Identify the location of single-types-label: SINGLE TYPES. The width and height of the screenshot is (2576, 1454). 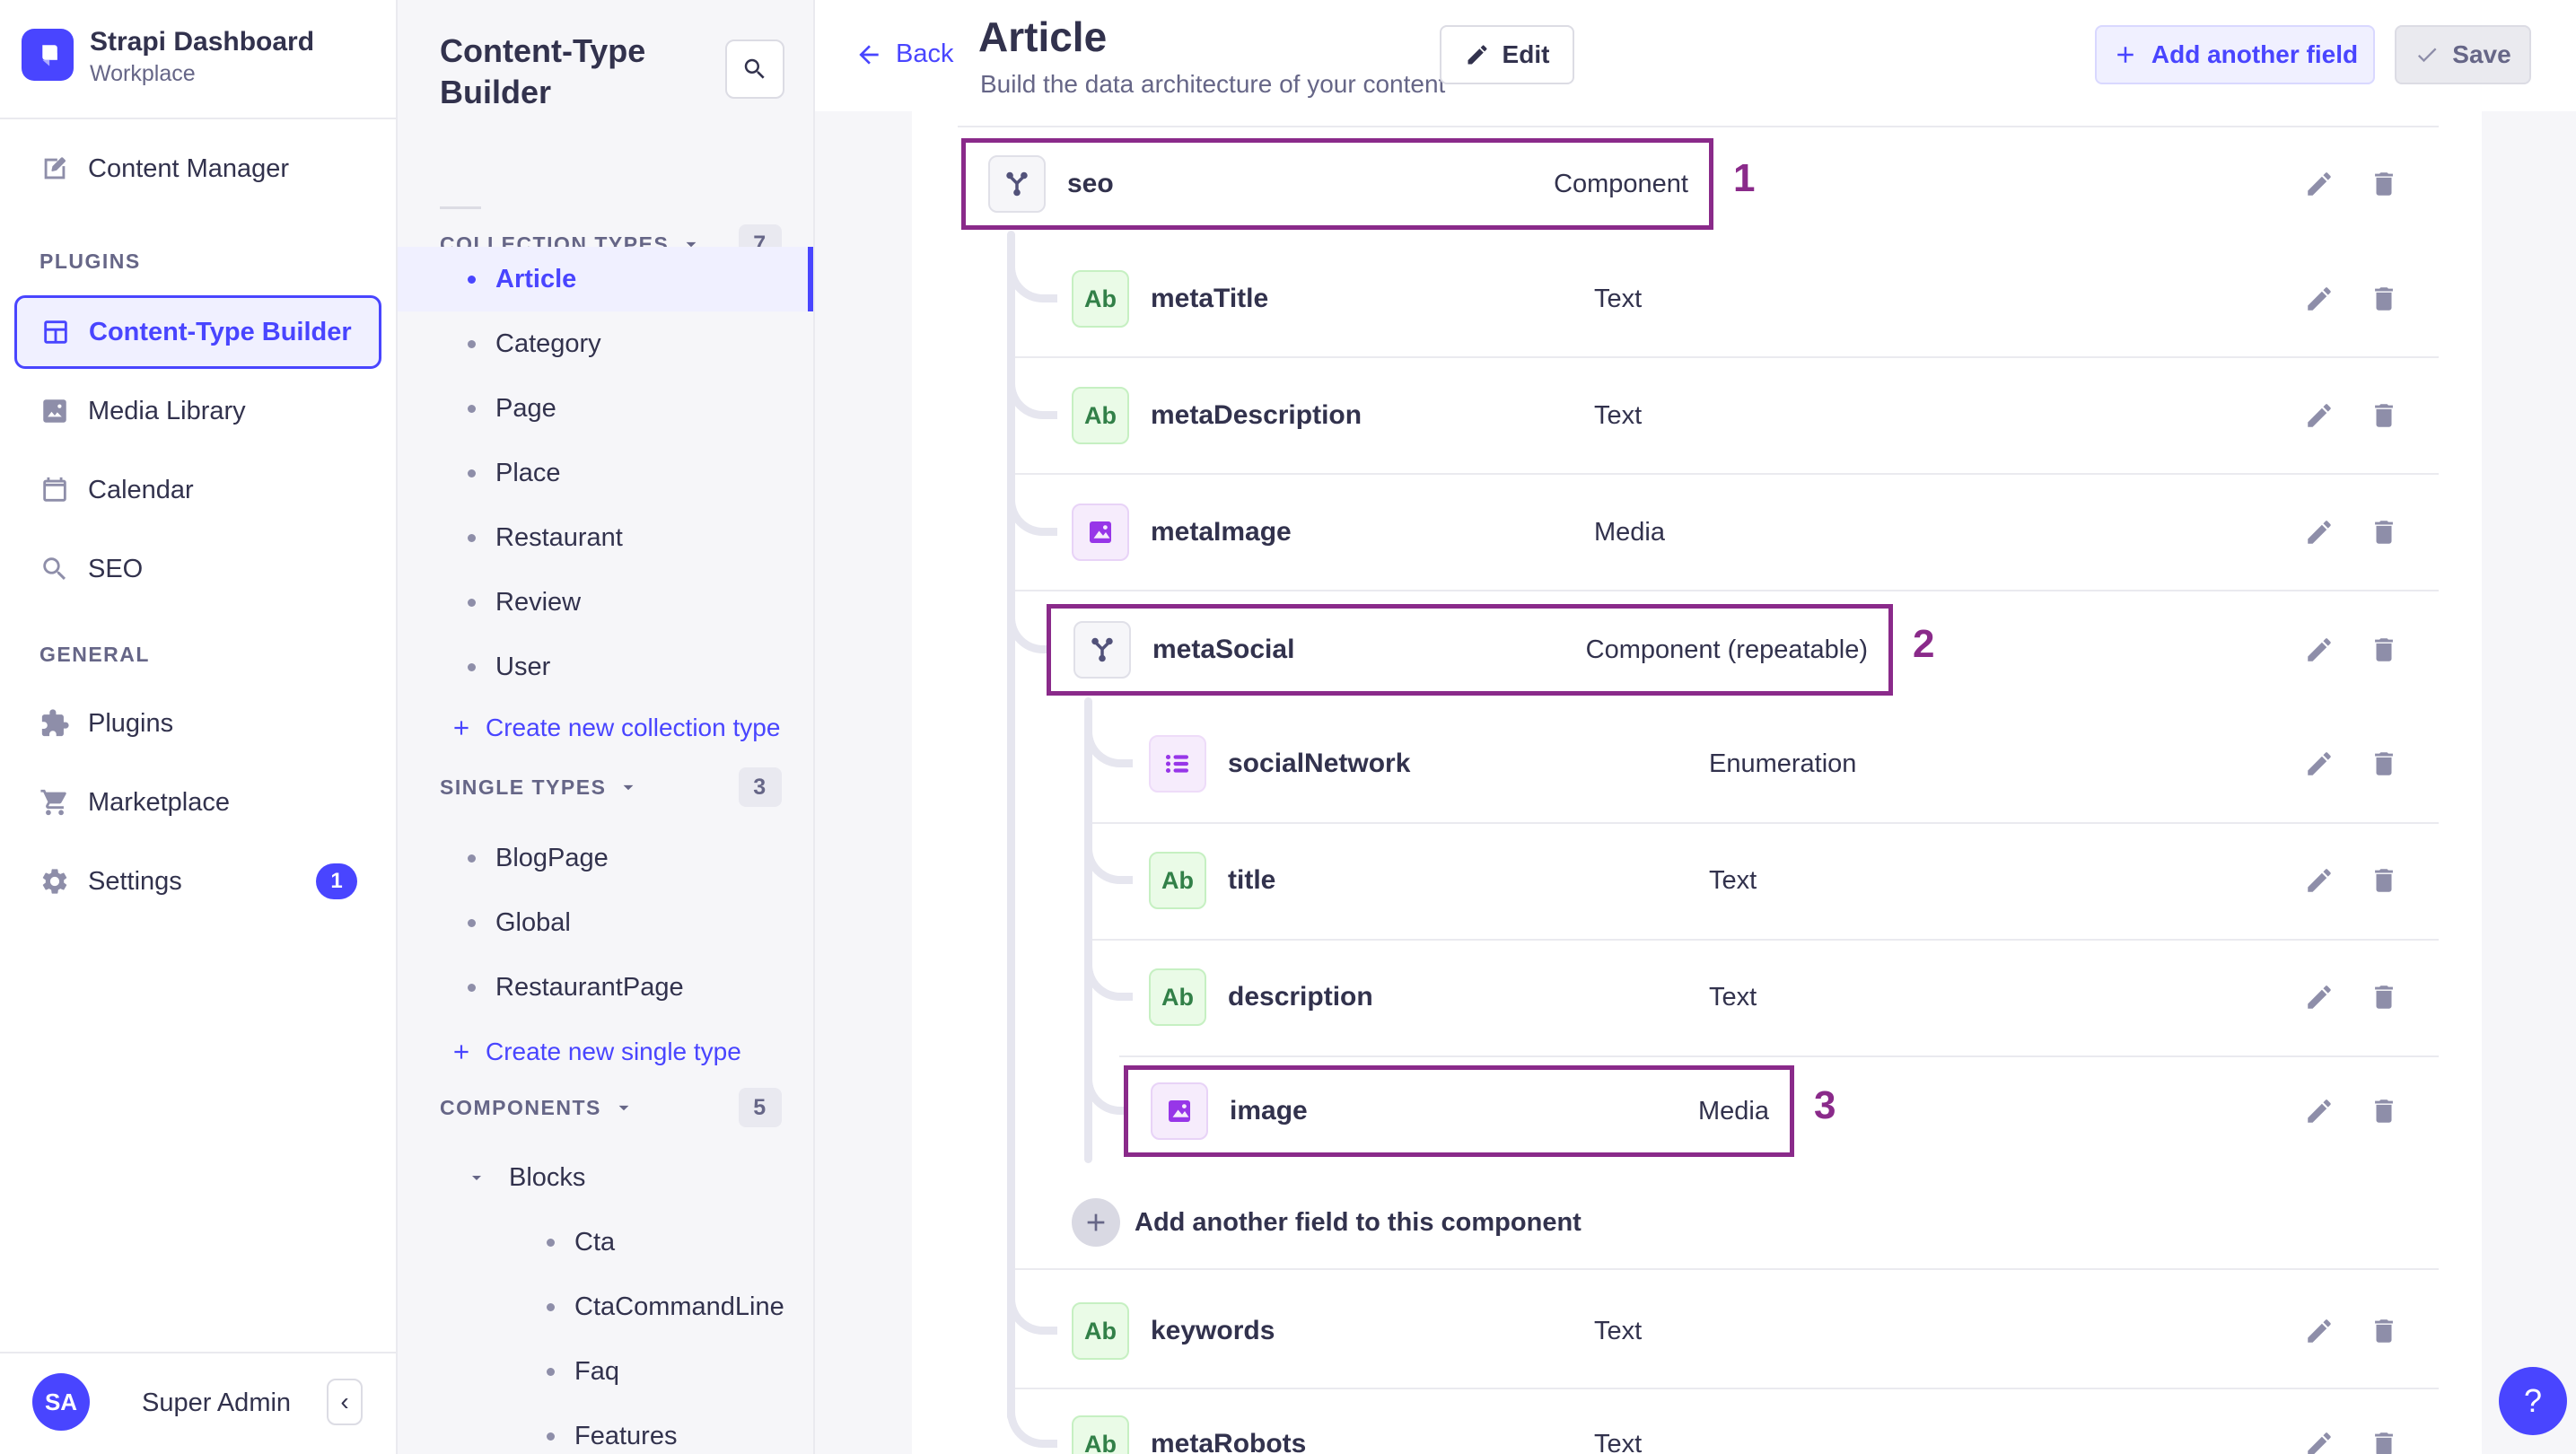
(523, 787).